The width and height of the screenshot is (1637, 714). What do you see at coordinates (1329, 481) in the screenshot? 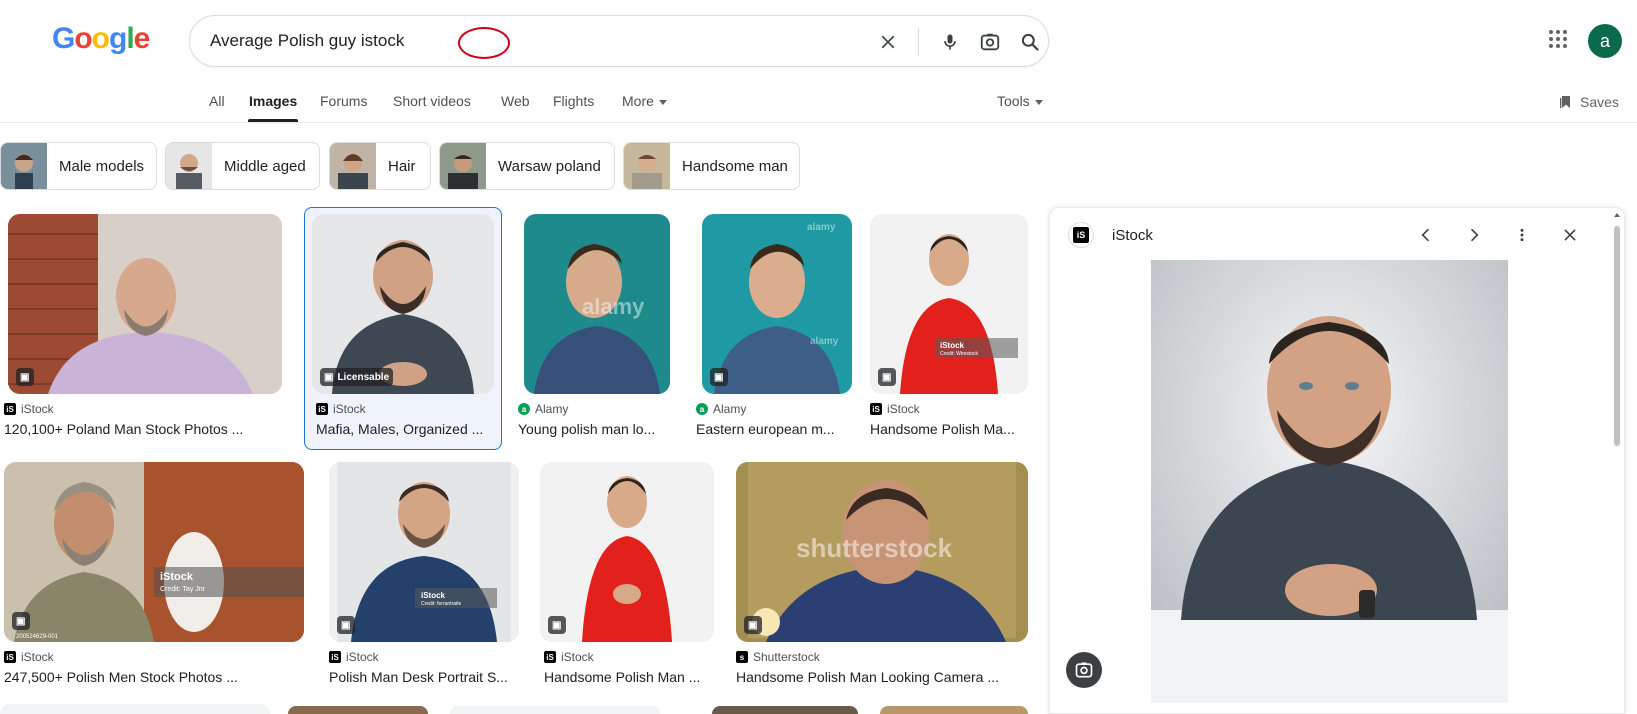
I see `preview-image` at bounding box center [1329, 481].